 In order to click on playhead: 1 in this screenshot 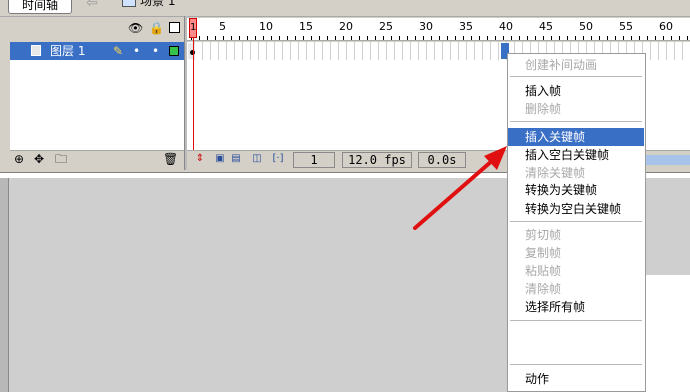, I will do `click(193, 28)`.